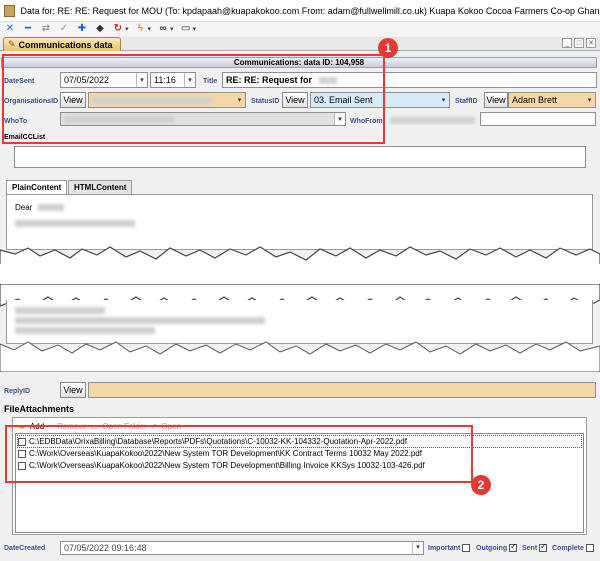  Describe the element at coordinates (73, 390) in the screenshot. I see `view-reply-button: View` at that location.